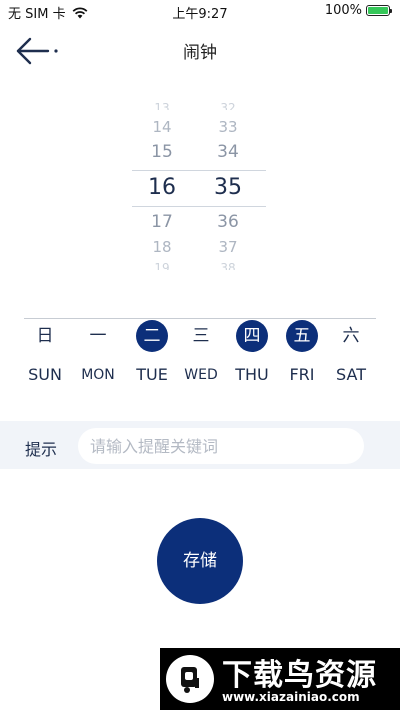  I want to click on weekday-mon: 一 MON, so click(98, 355).